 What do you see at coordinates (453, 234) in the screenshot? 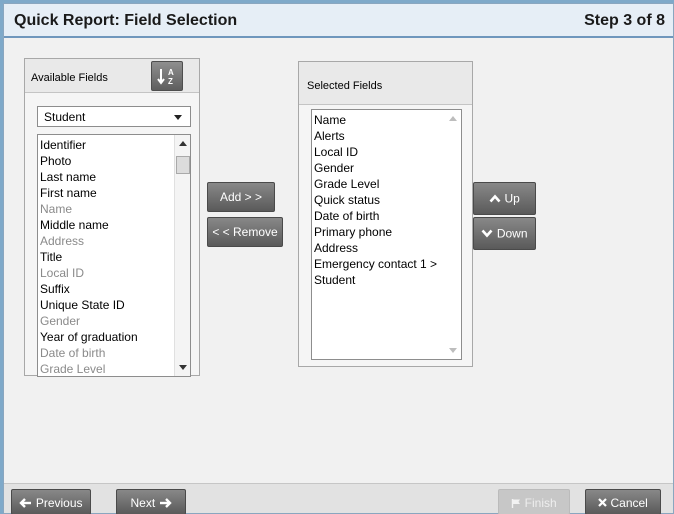
I see `selected-list-scrollbar` at bounding box center [453, 234].